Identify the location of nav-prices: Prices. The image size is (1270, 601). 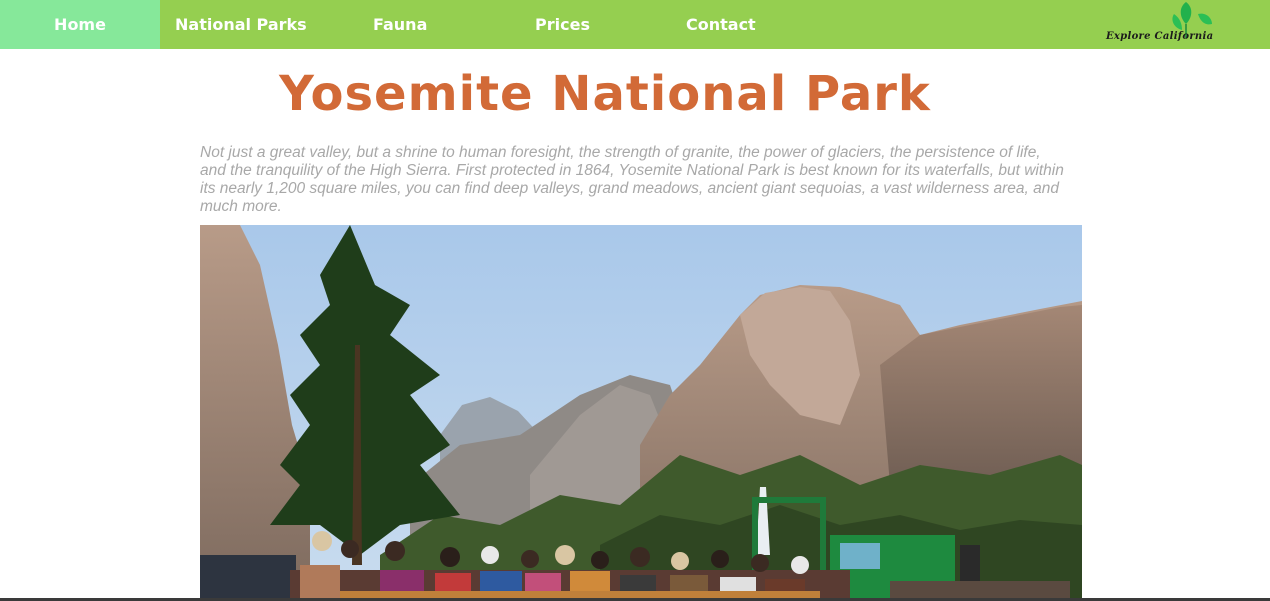
(562, 24).